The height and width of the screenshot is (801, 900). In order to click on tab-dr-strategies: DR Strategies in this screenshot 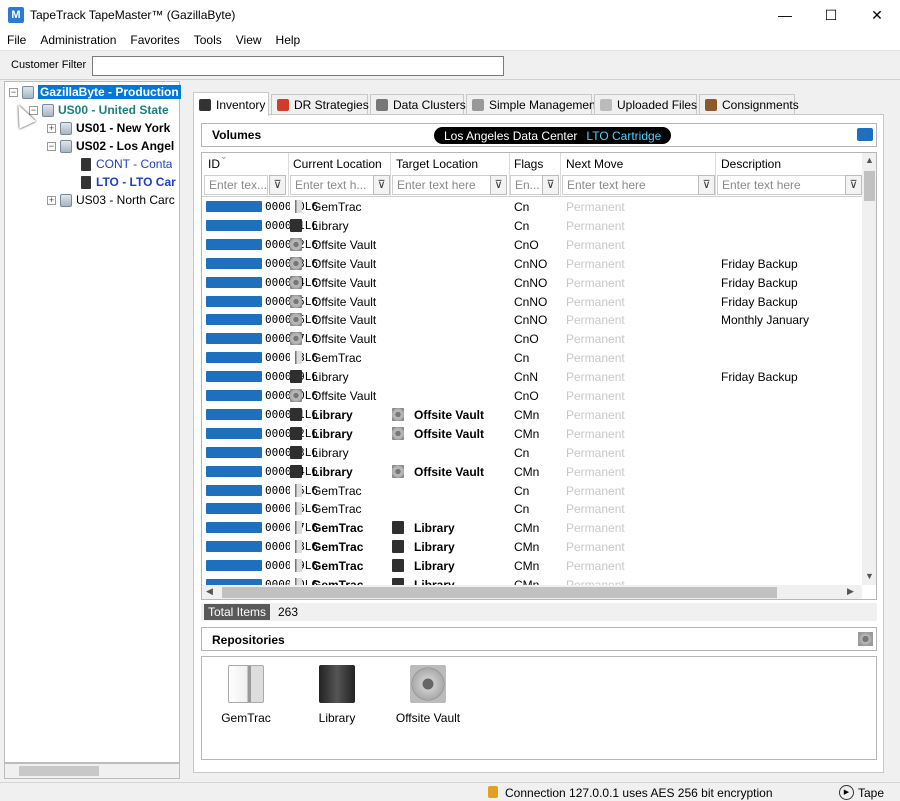, I will do `click(320, 104)`.